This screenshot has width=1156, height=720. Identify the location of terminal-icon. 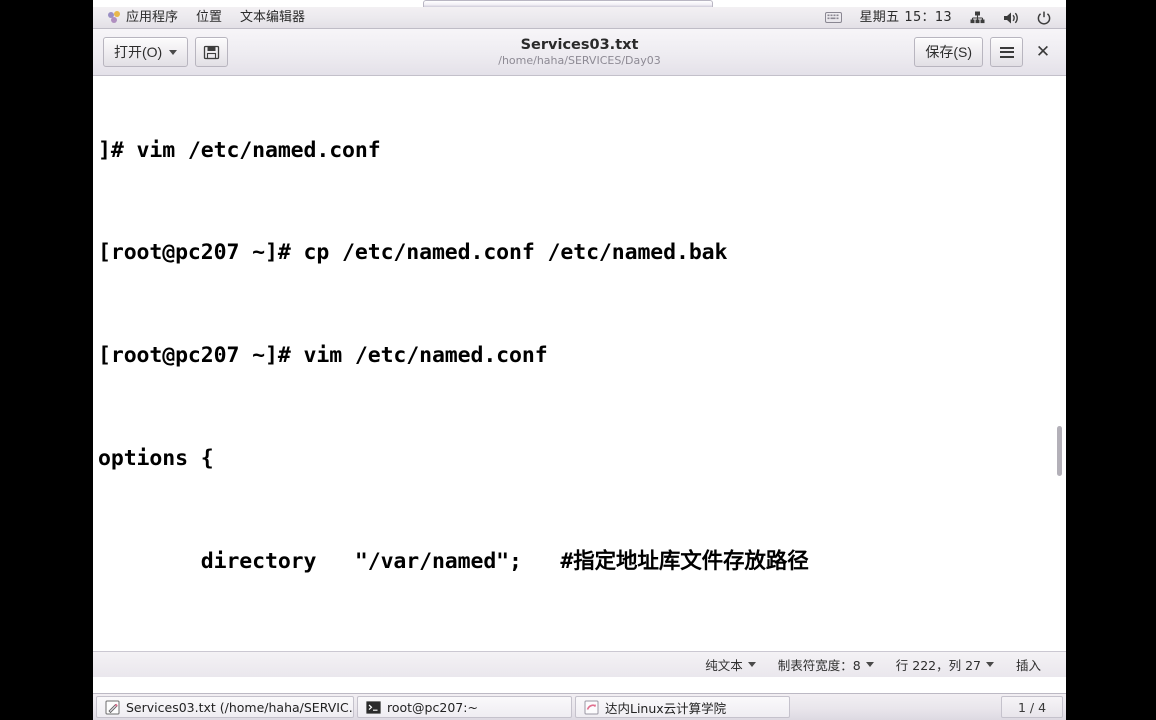
(373, 707).